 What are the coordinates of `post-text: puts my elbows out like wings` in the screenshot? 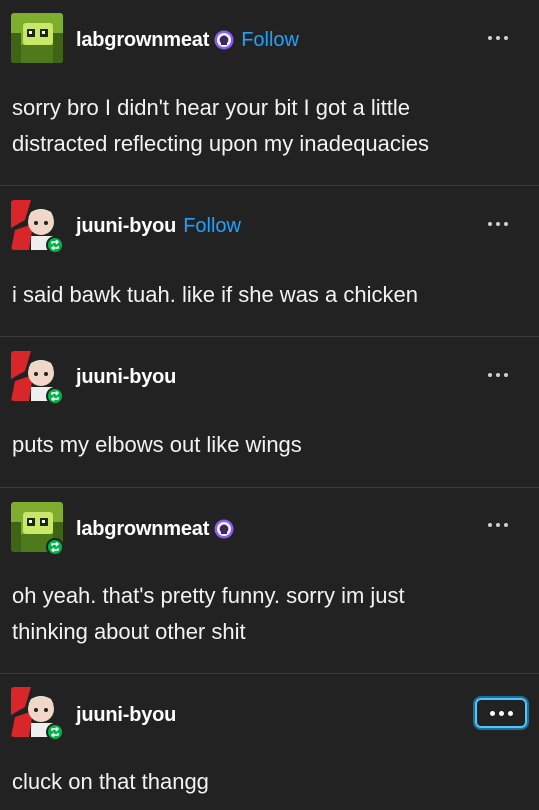 It's located at (265, 445).